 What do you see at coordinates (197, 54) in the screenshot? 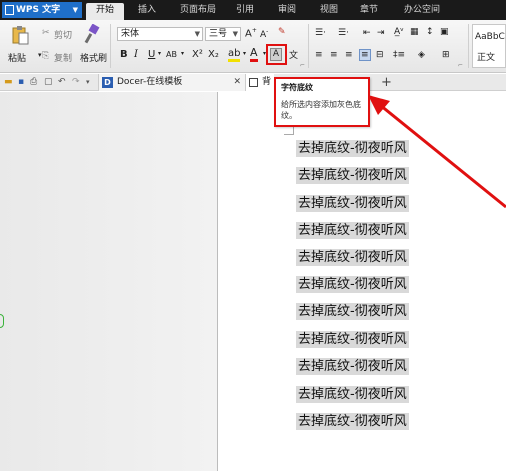
I see `superscript-icon: X²` at bounding box center [197, 54].